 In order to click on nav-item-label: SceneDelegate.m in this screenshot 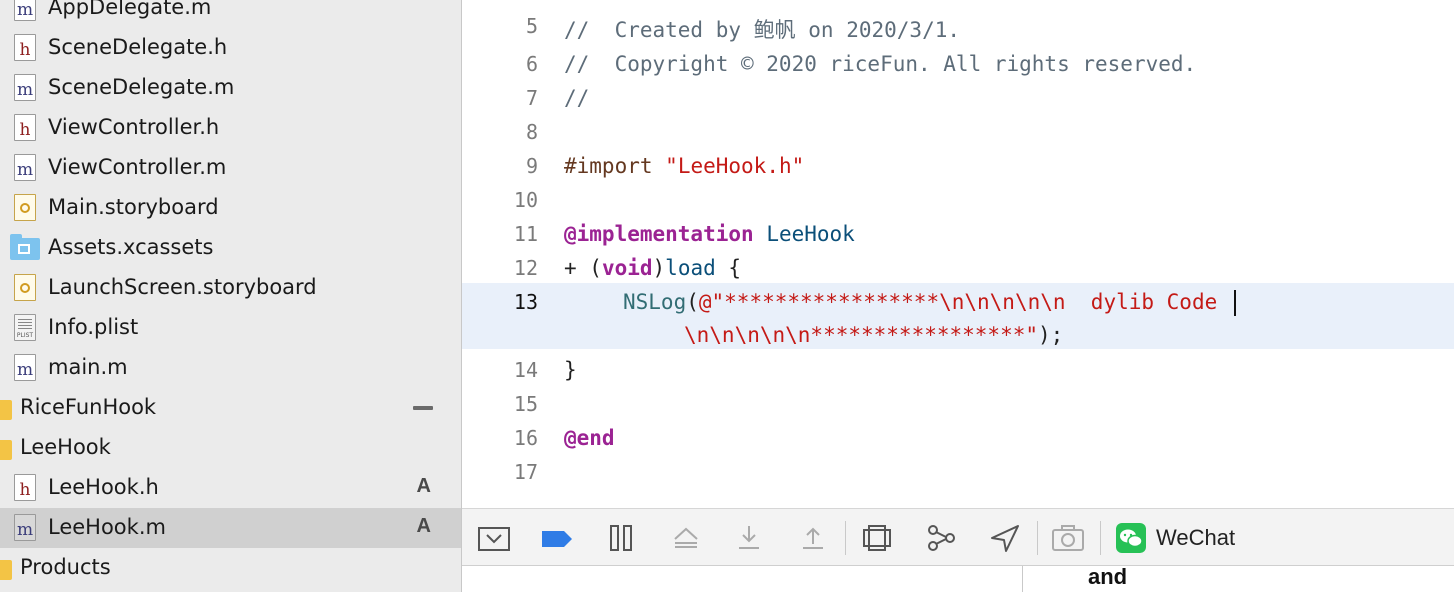, I will do `click(141, 87)`.